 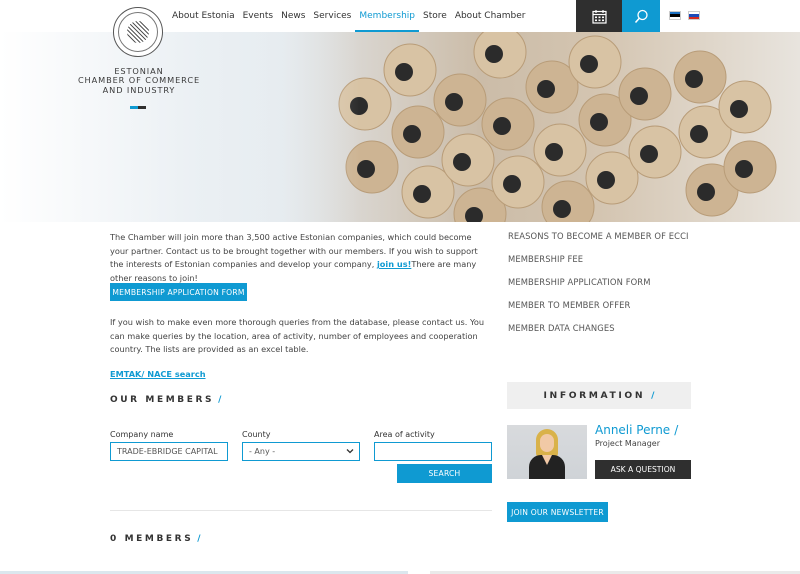 I want to click on nav-item-about-chamber: About Chamber, so click(x=490, y=16).